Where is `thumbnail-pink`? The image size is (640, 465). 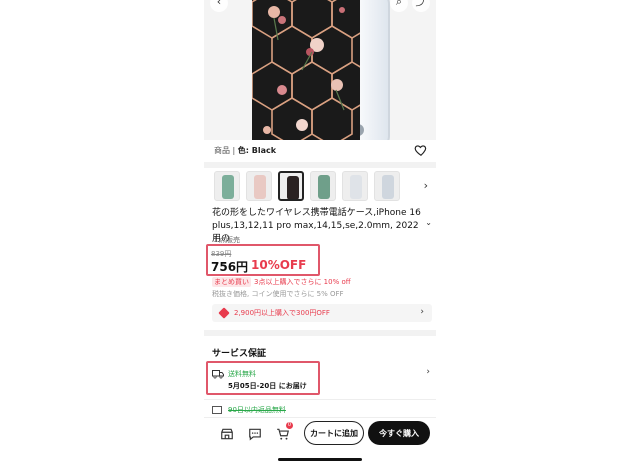
thumbnail-pink is located at coordinates (259, 186).